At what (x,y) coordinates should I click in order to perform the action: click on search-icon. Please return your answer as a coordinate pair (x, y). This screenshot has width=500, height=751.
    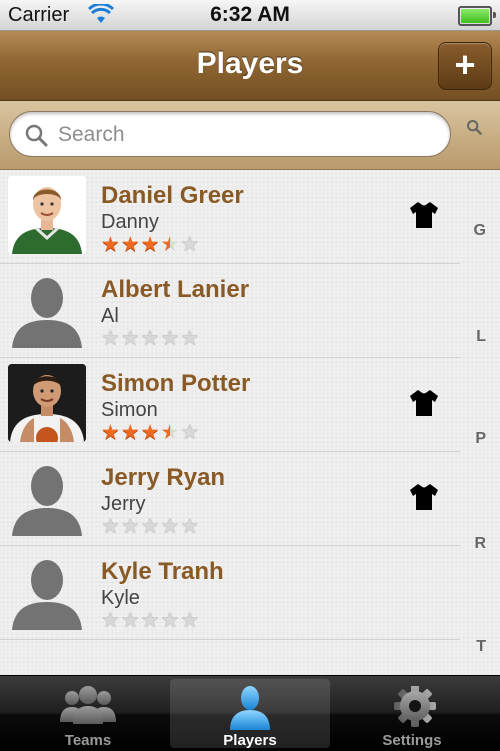
    Looking at the image, I should click on (36, 135).